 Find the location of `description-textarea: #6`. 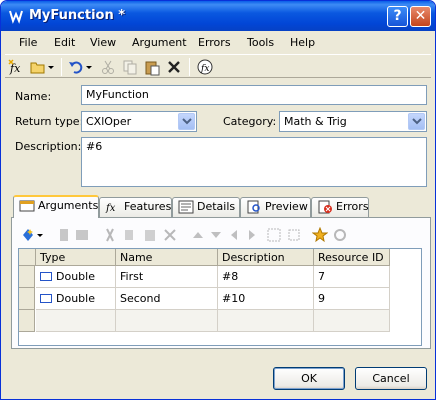

description-textarea: #6 is located at coordinates (254, 162).